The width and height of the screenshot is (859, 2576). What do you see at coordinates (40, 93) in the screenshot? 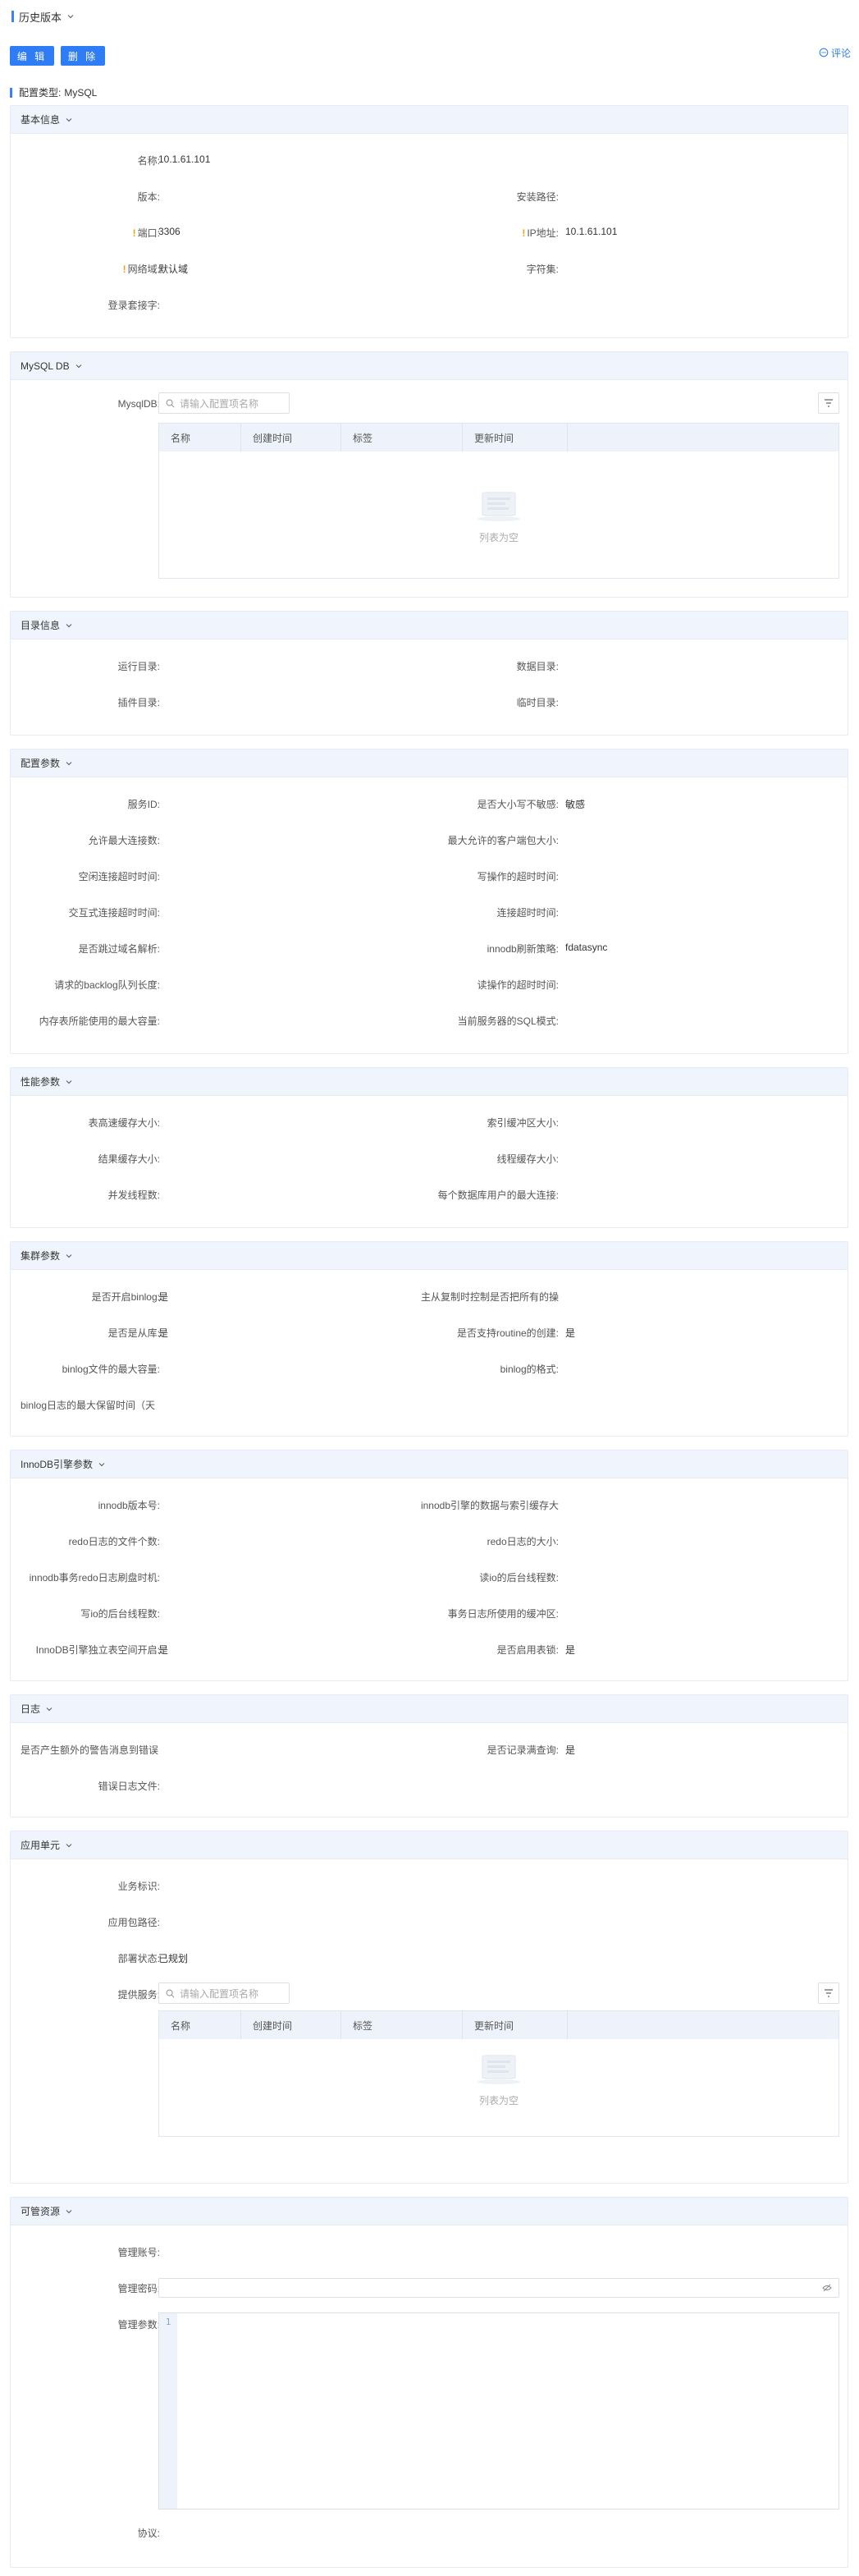
I see `config-type-label: 配置类型:` at bounding box center [40, 93].